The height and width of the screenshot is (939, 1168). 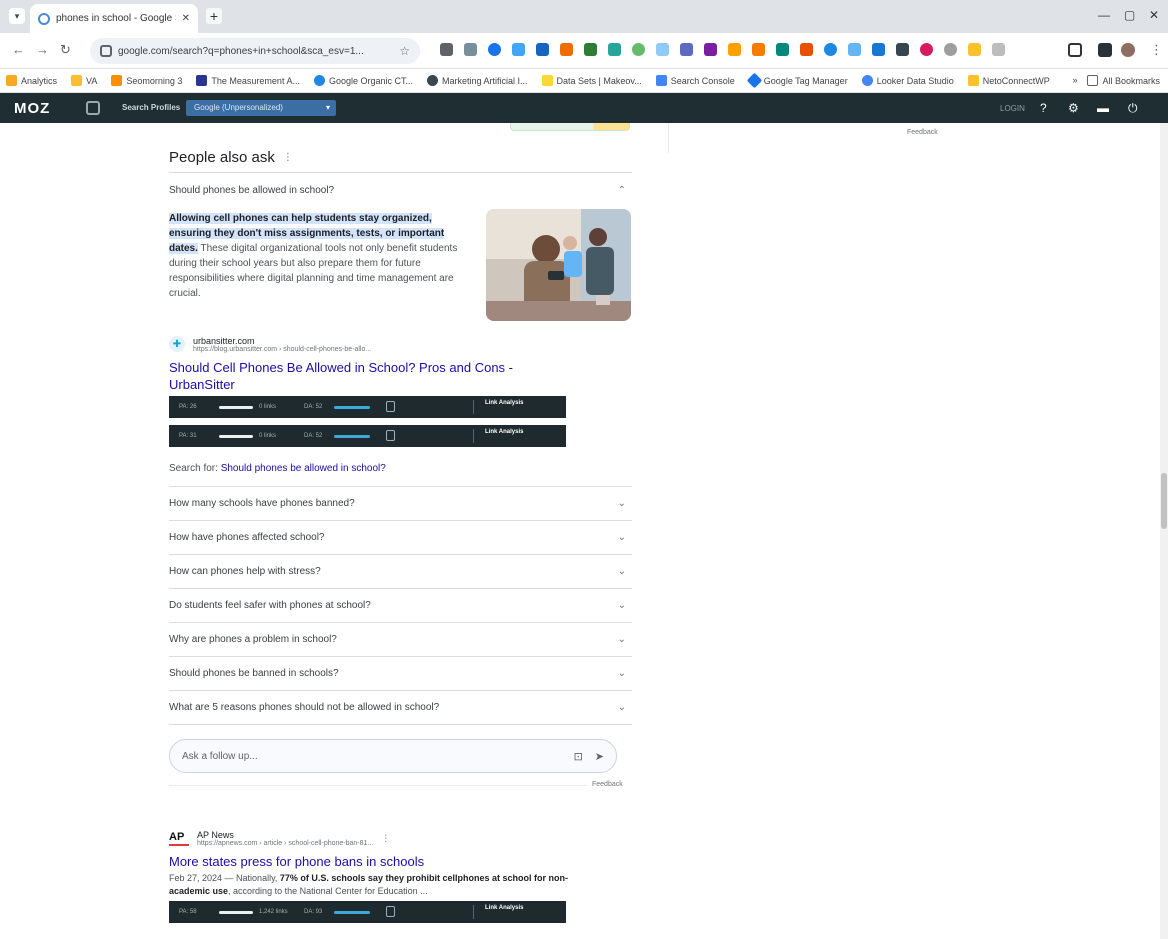 I want to click on all-bookmarks-button: All Bookmarks, so click(x=1123, y=80).